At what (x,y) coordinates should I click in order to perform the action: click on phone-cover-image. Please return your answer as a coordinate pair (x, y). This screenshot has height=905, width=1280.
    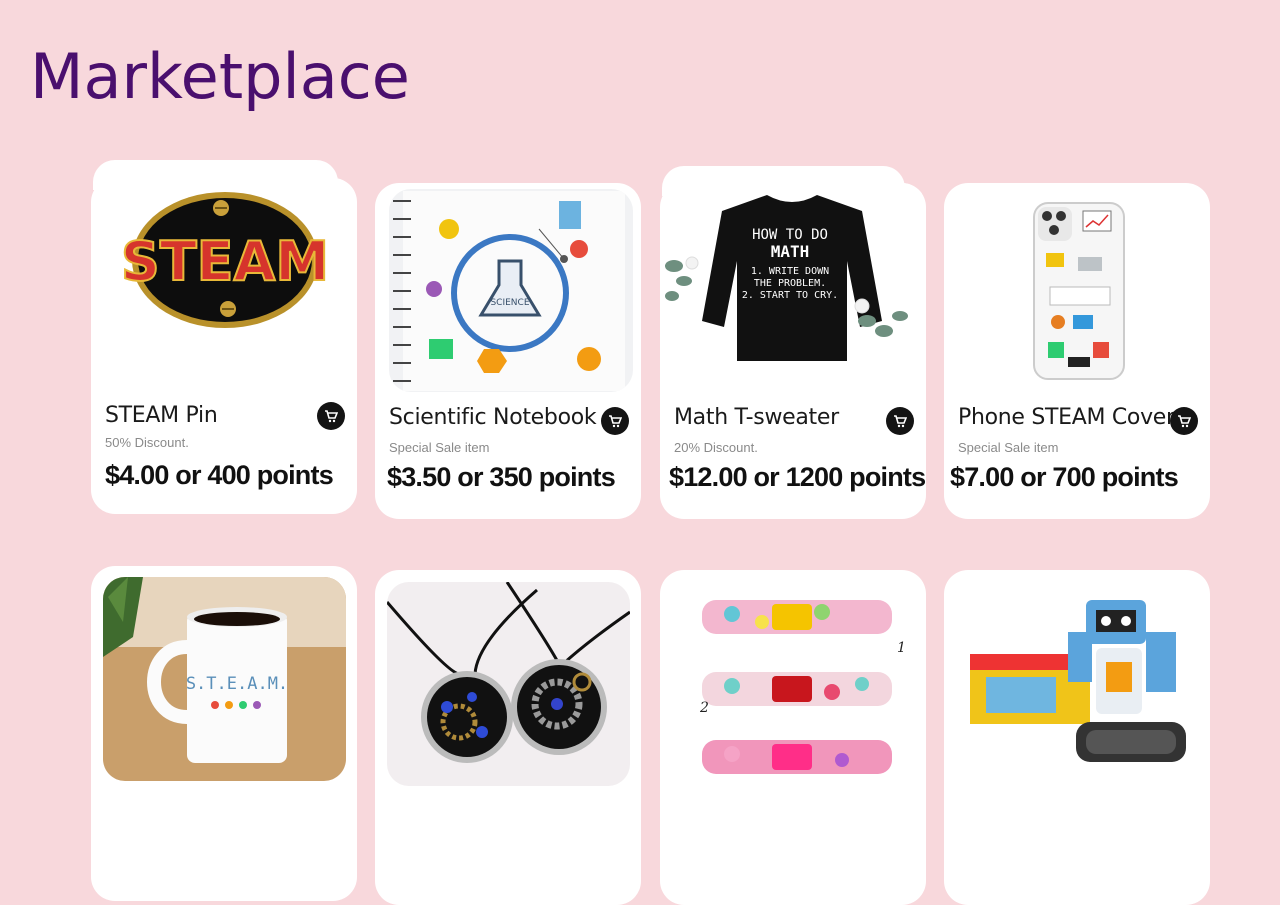
    Looking at the image, I should click on (1079, 299).